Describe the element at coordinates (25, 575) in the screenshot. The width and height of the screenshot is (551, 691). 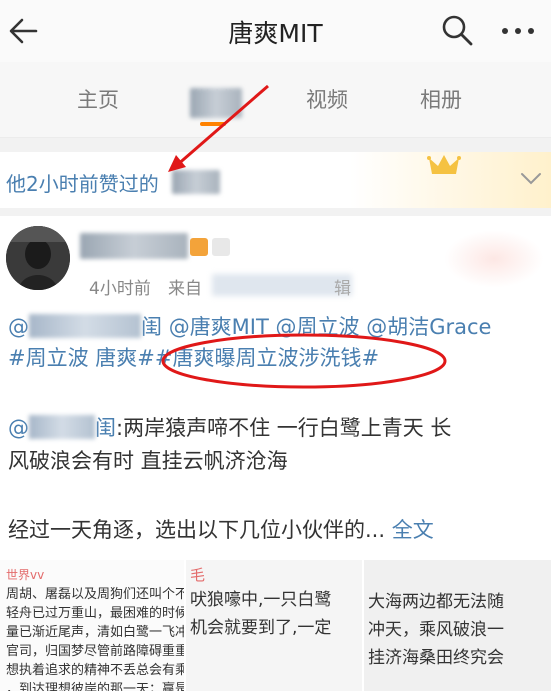
I see `image-caption-head: 世界vv` at that location.